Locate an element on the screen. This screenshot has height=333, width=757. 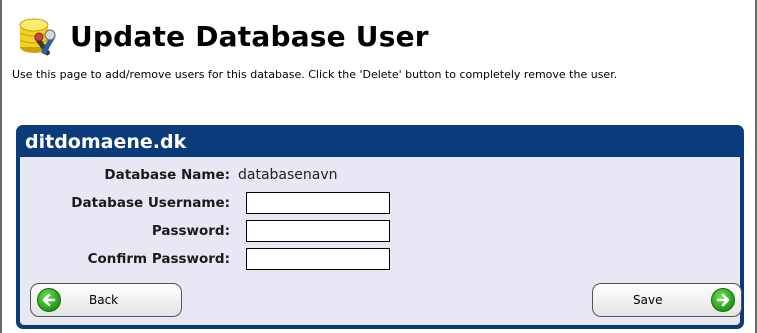
username-row: Database Username: is located at coordinates (205, 203).